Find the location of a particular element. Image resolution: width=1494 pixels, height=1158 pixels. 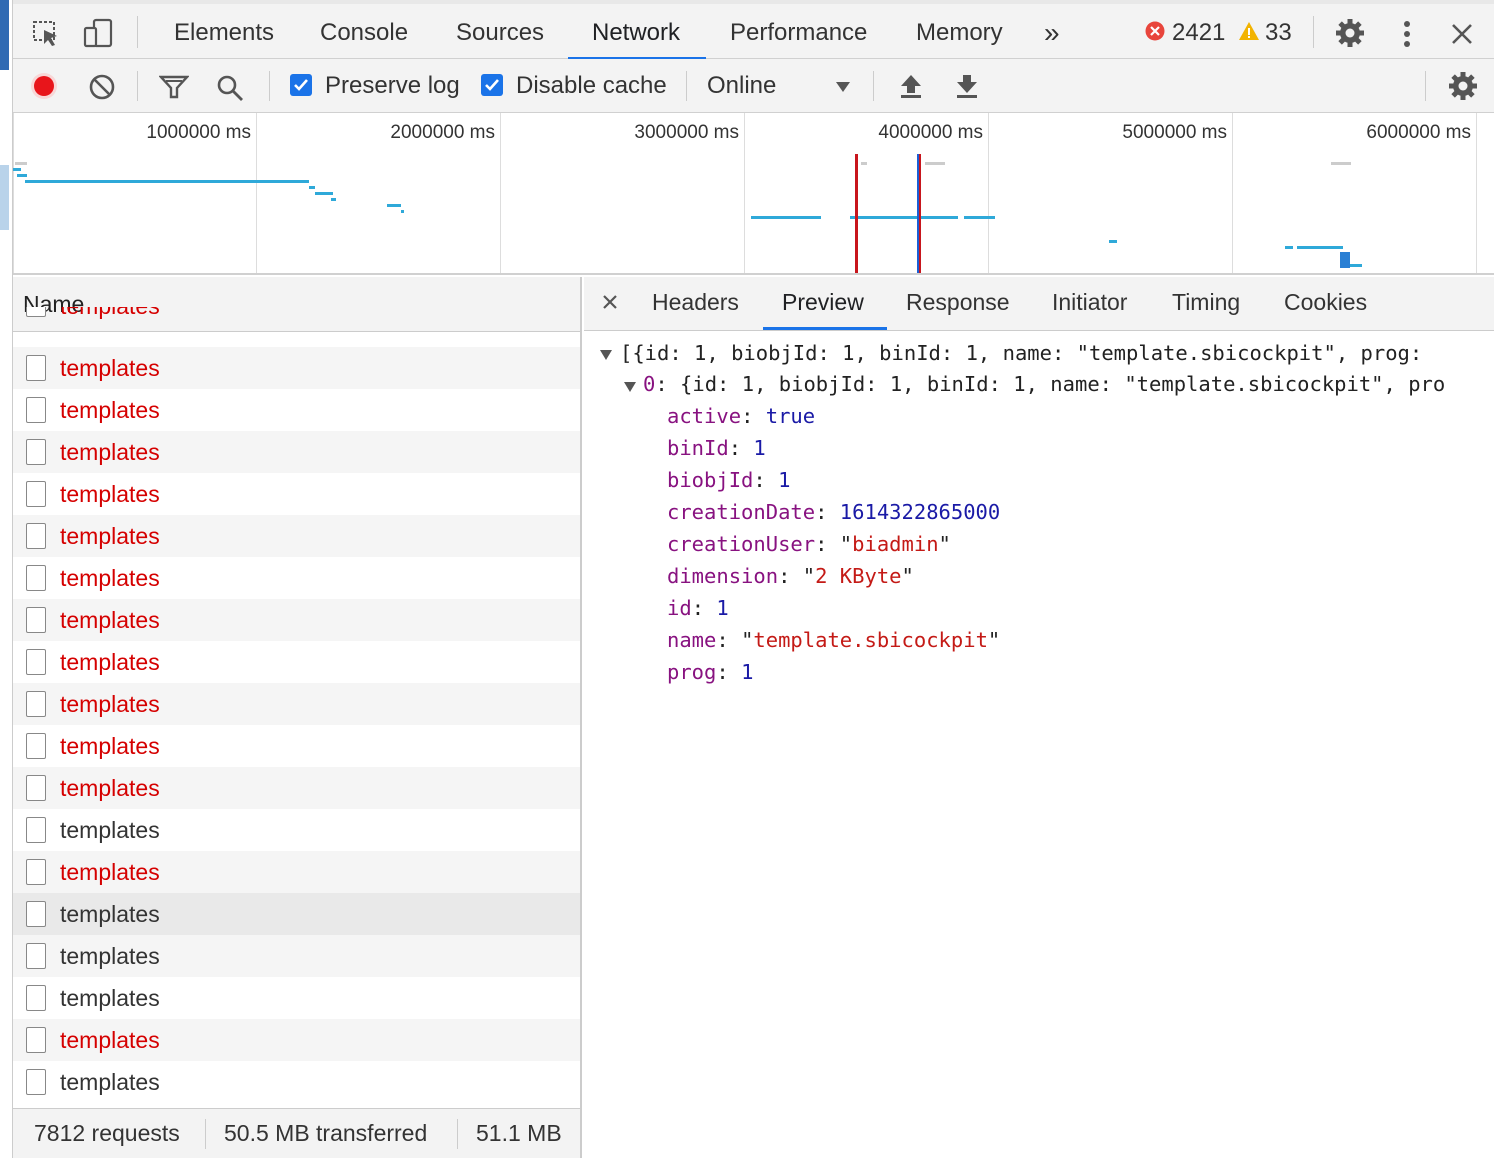

json-key: name is located at coordinates (692, 640).